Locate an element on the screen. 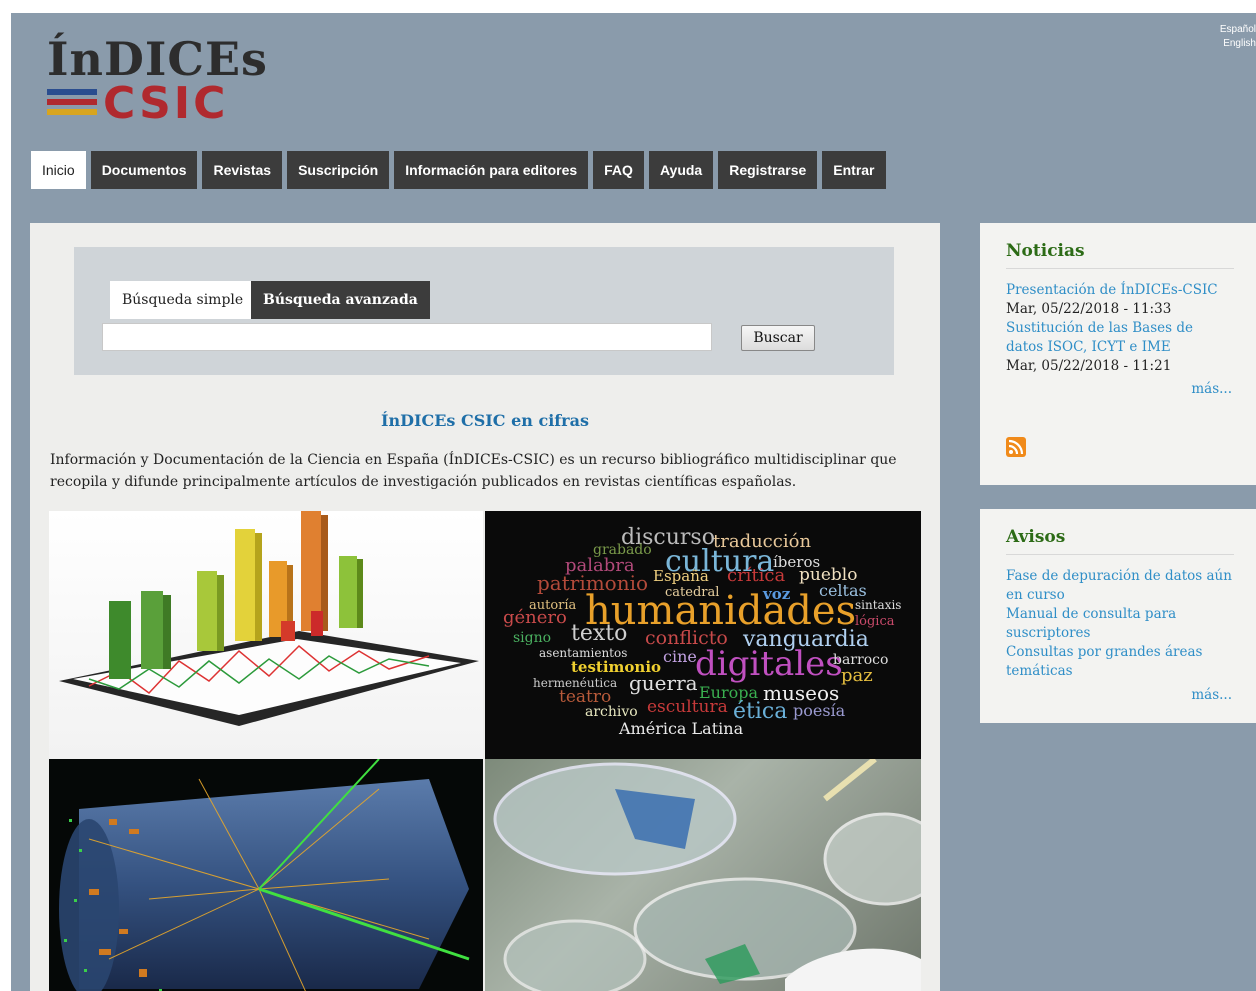 The width and height of the screenshot is (1256, 991). cifras-link: ÍnDICEs CSIC en cifras is located at coordinates (485, 420).